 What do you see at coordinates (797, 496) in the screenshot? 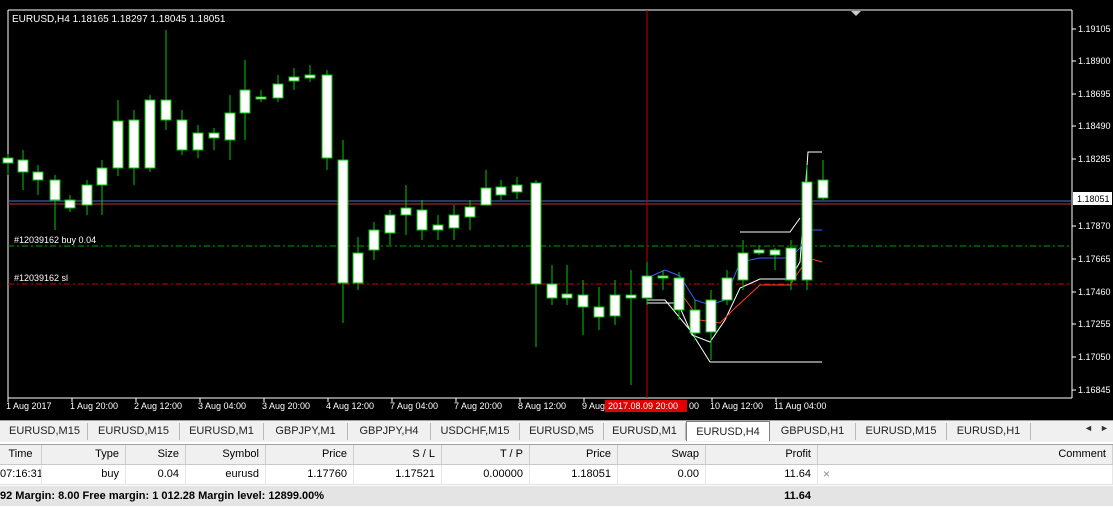
I see `total-profit: 11.64` at bounding box center [797, 496].